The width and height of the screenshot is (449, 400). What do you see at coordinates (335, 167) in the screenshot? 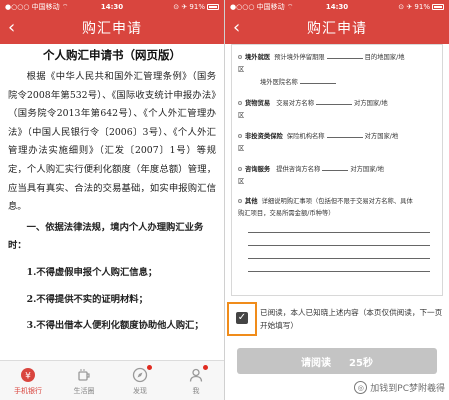
I see `consultant-name-field` at bounding box center [335, 167].